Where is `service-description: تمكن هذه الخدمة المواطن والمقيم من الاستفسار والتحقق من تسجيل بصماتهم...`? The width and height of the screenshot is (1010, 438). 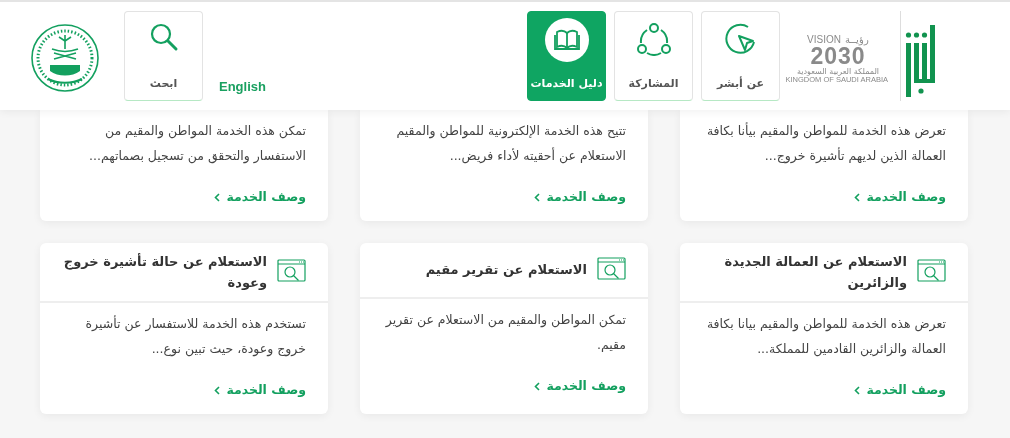 service-description: تمكن هذه الخدمة المواطن والمقيم من الاستفسار والتحقق من تسجيل بصماتهم... is located at coordinates (197, 144).